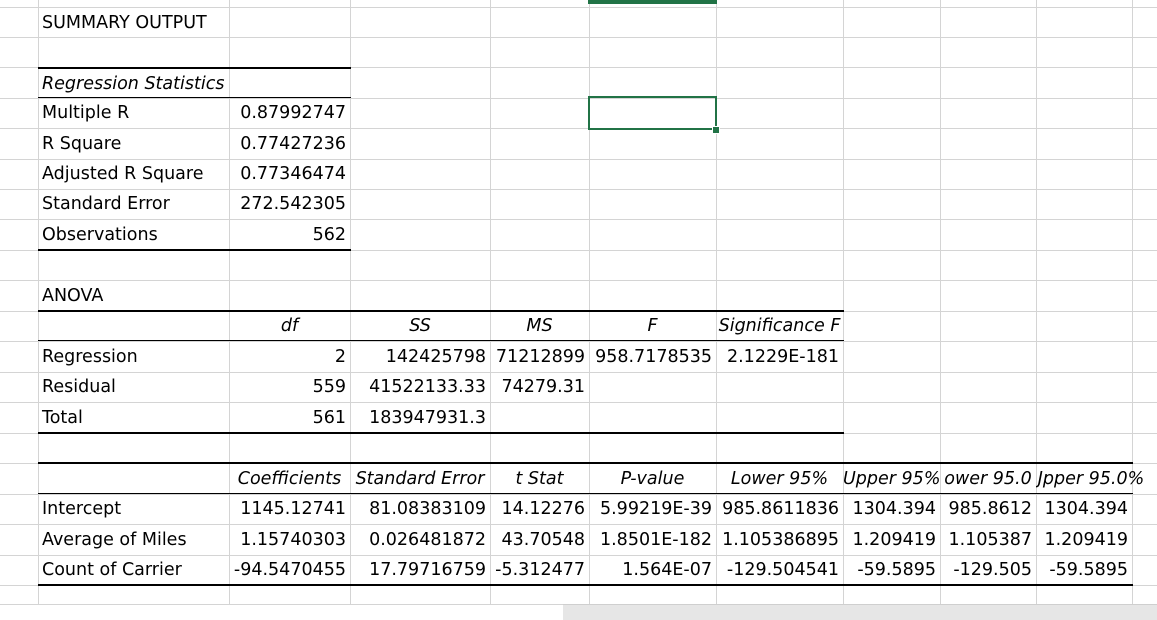 The image size is (1157, 620). Describe the element at coordinates (420, 509) in the screenshot. I see `coef-cell: 81.08383109` at that location.